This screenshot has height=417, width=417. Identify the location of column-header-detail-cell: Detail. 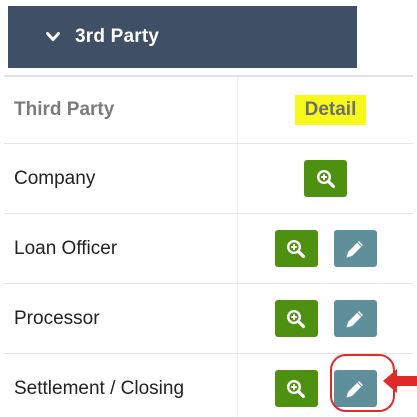
(325, 110).